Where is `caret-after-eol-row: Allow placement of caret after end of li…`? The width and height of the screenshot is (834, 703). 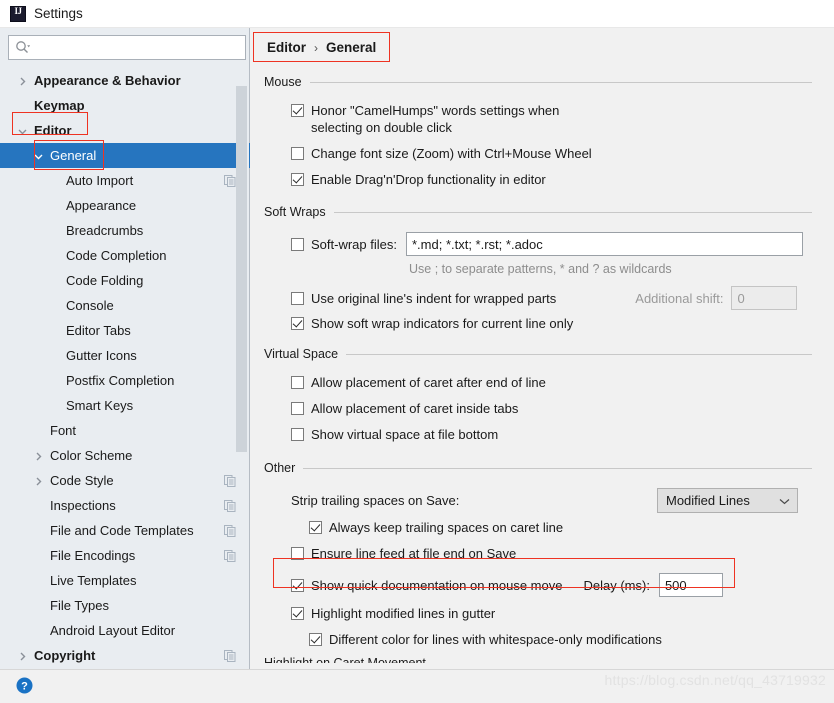 caret-after-eol-row: Allow placement of caret after end of li… is located at coordinates (538, 384).